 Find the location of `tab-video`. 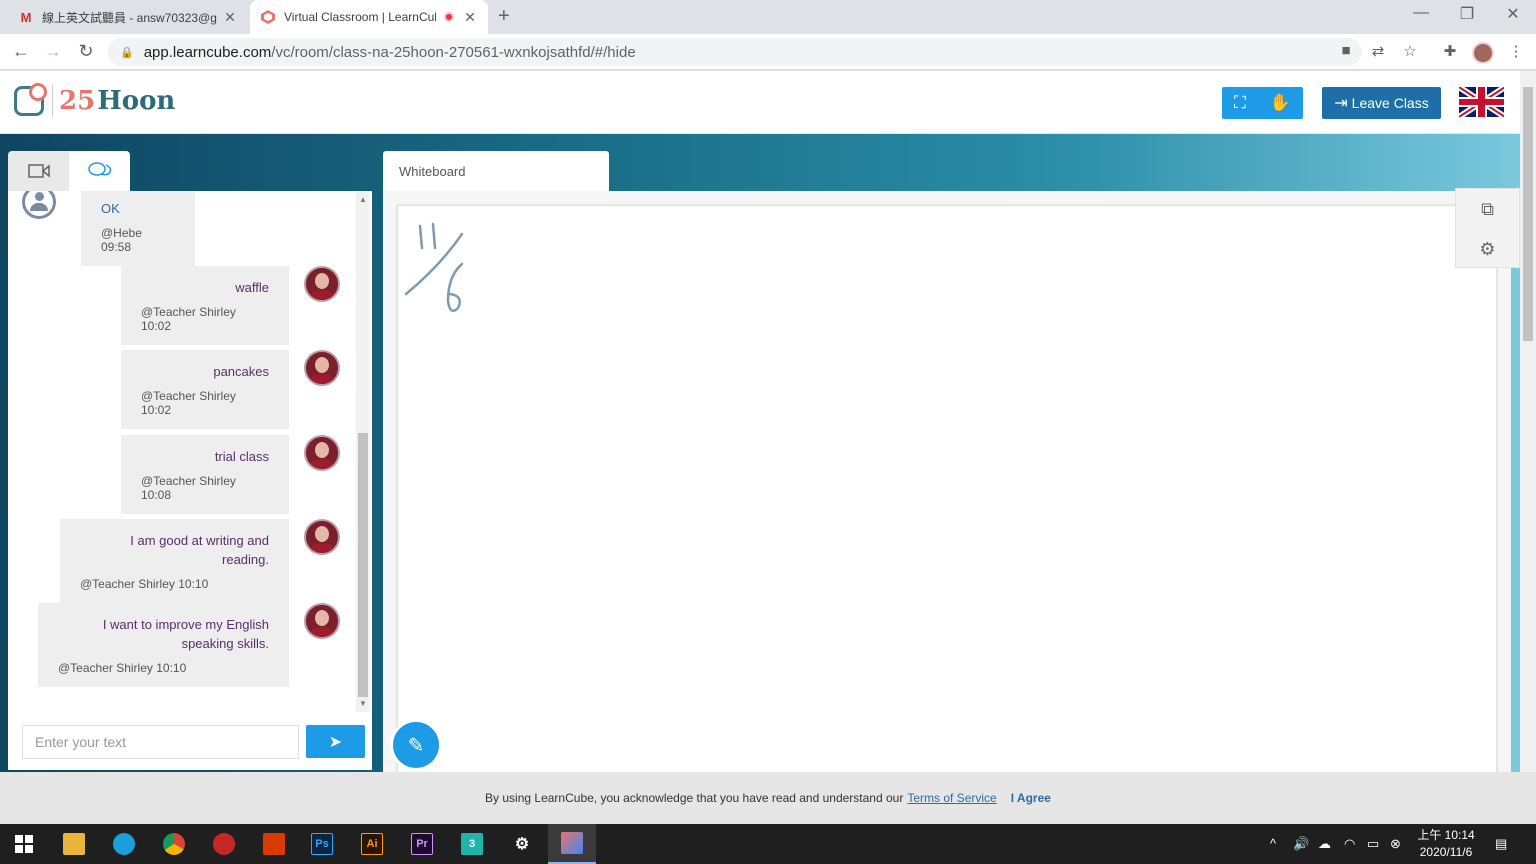

tab-video is located at coordinates (38, 171).